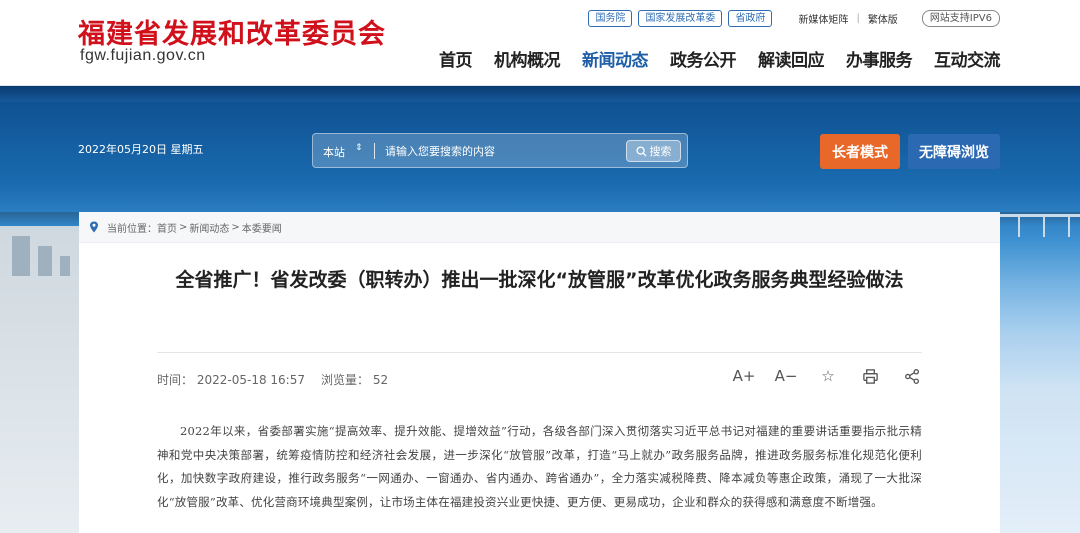  Describe the element at coordinates (232, 31) in the screenshot. I see `site-logo-title: 福建省发展和改革委员会` at that location.